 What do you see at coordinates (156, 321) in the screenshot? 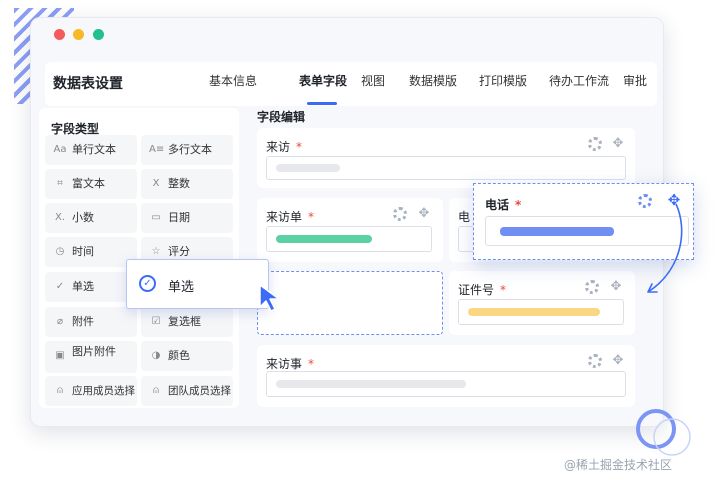
I see `checkbox-icon: ☑` at bounding box center [156, 321].